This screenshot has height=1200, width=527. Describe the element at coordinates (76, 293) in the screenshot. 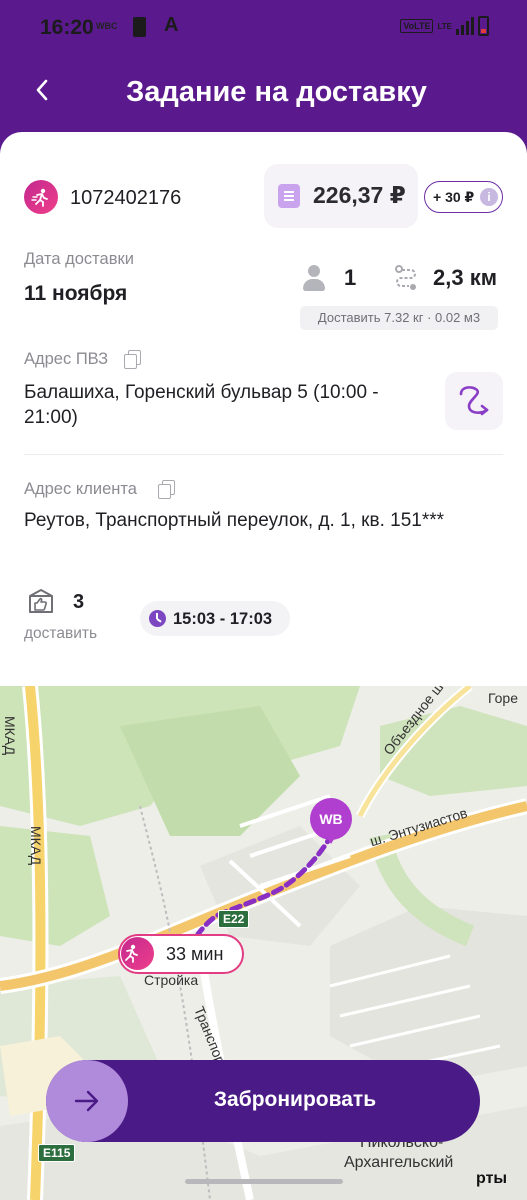

I see `delivery-date-value: 11 ноября` at that location.